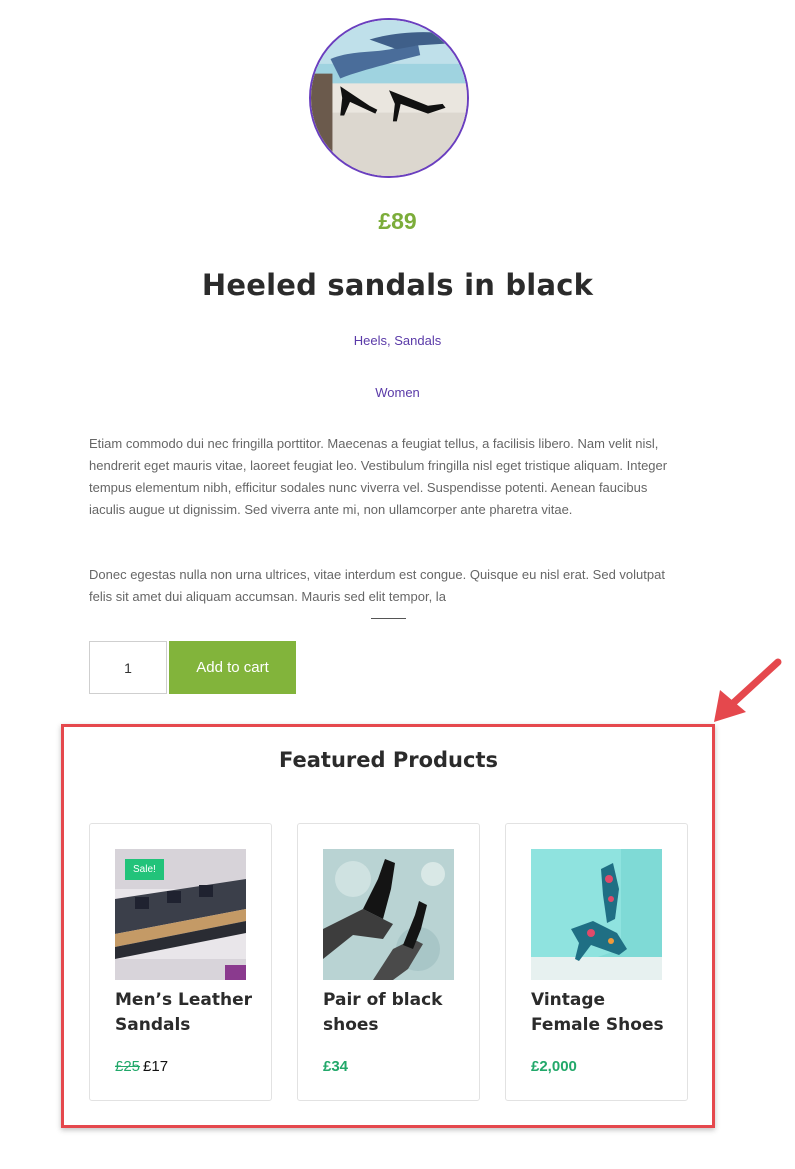 This screenshot has height=1169, width=795. I want to click on product-image, so click(389, 98).